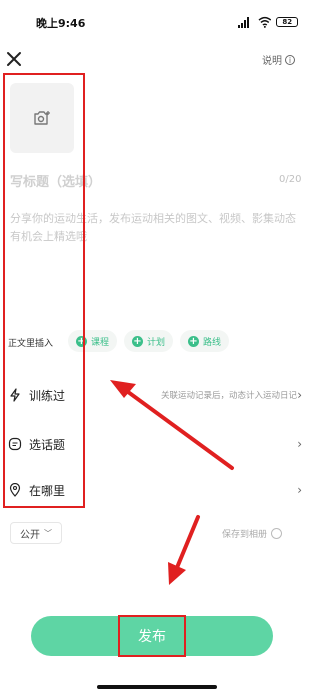 Image resolution: width=320 pixels, height=693 pixels. Describe the element at coordinates (245, 22) in the screenshot. I see `cellular-signal-icon` at that location.